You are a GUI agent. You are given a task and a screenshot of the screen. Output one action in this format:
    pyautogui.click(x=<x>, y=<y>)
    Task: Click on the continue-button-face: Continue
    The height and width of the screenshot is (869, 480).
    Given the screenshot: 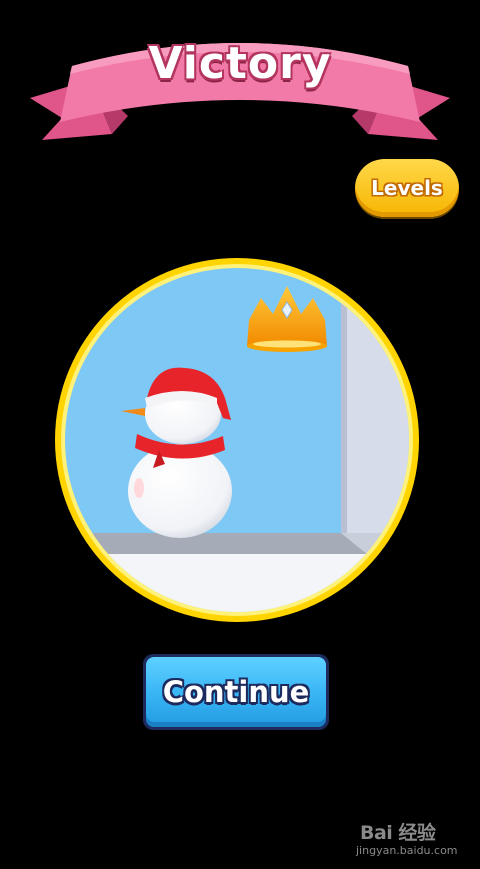 What is the action you would take?
    pyautogui.click(x=236, y=692)
    